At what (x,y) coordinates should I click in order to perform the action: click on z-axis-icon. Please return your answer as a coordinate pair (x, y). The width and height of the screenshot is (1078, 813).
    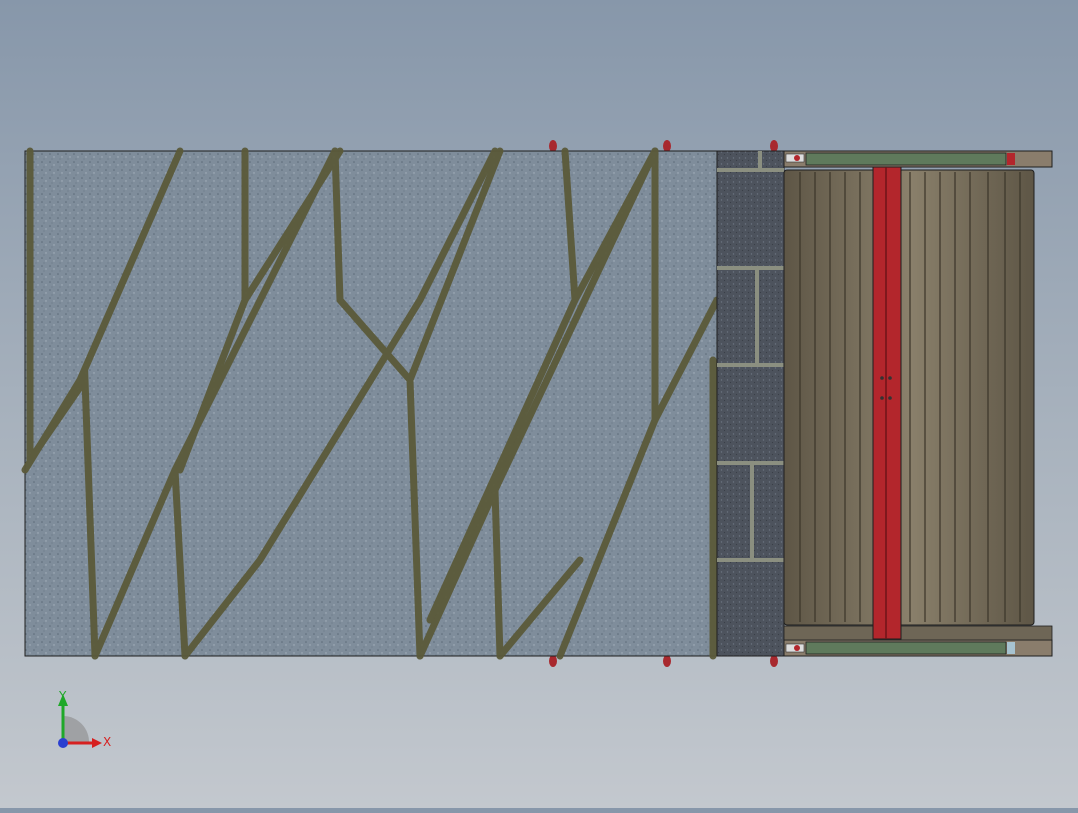
    Looking at the image, I should click on (63, 743).